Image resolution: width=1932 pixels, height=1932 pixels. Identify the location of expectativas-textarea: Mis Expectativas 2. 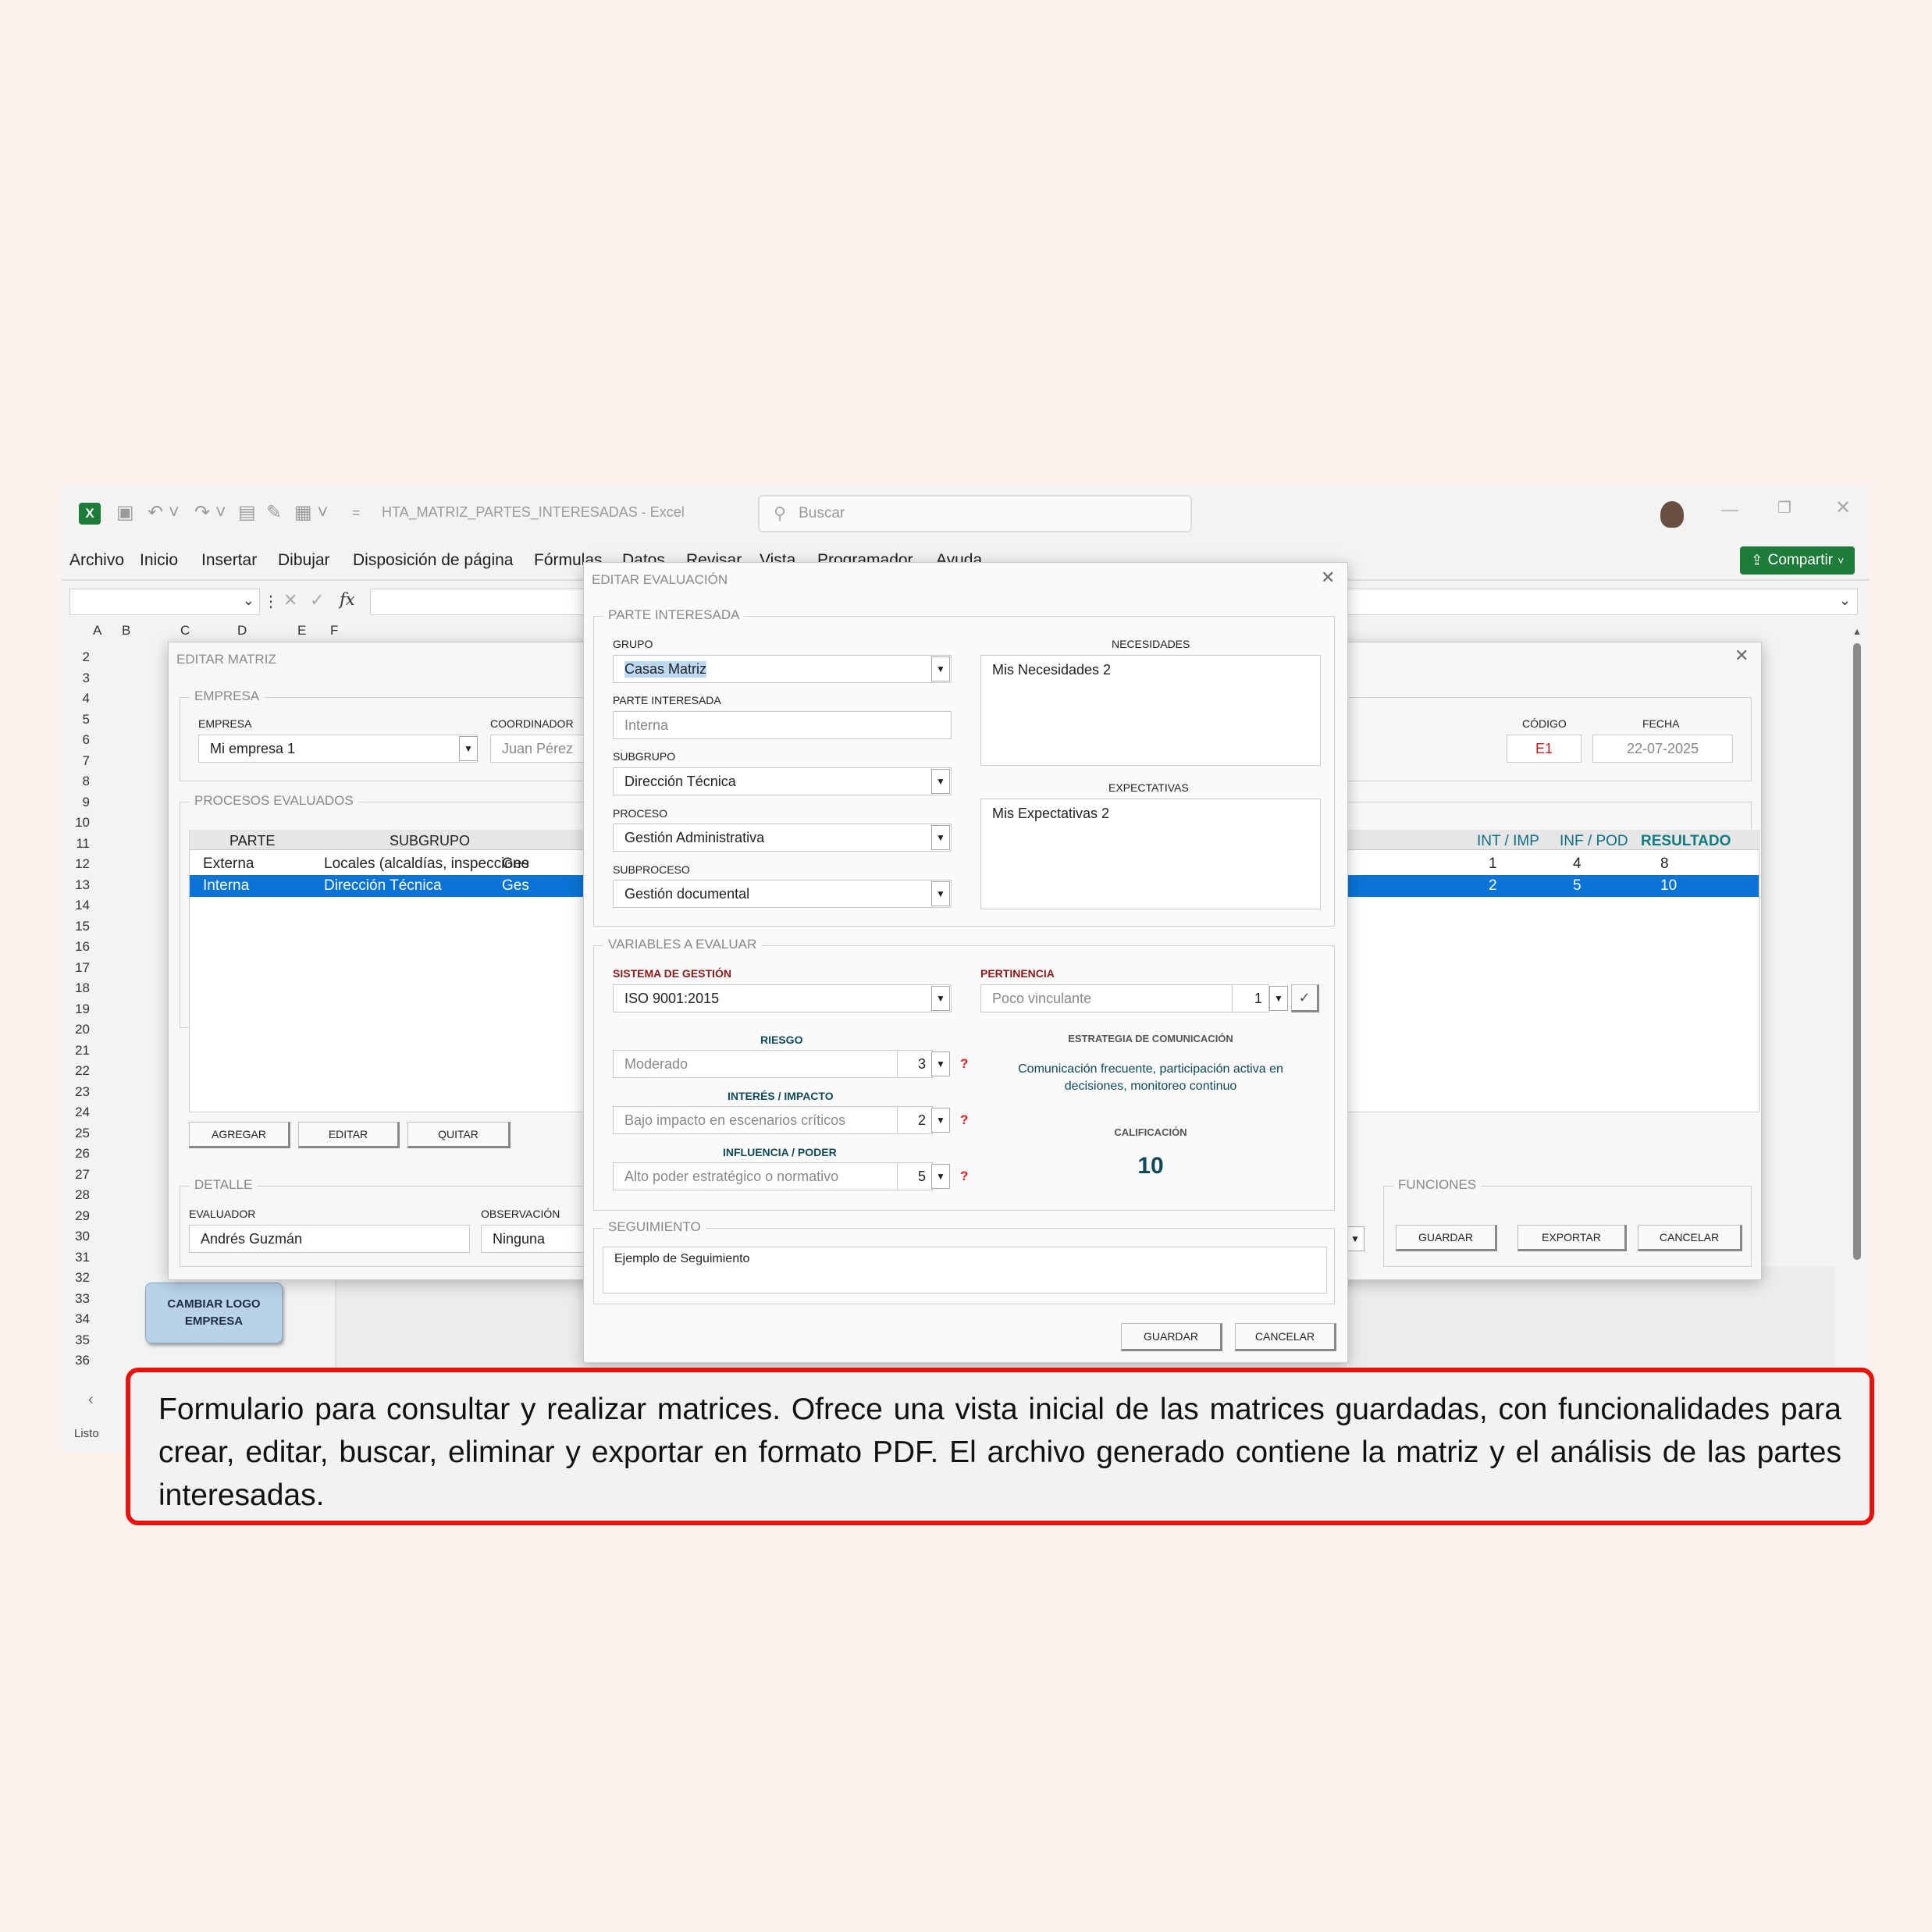
(1150, 854).